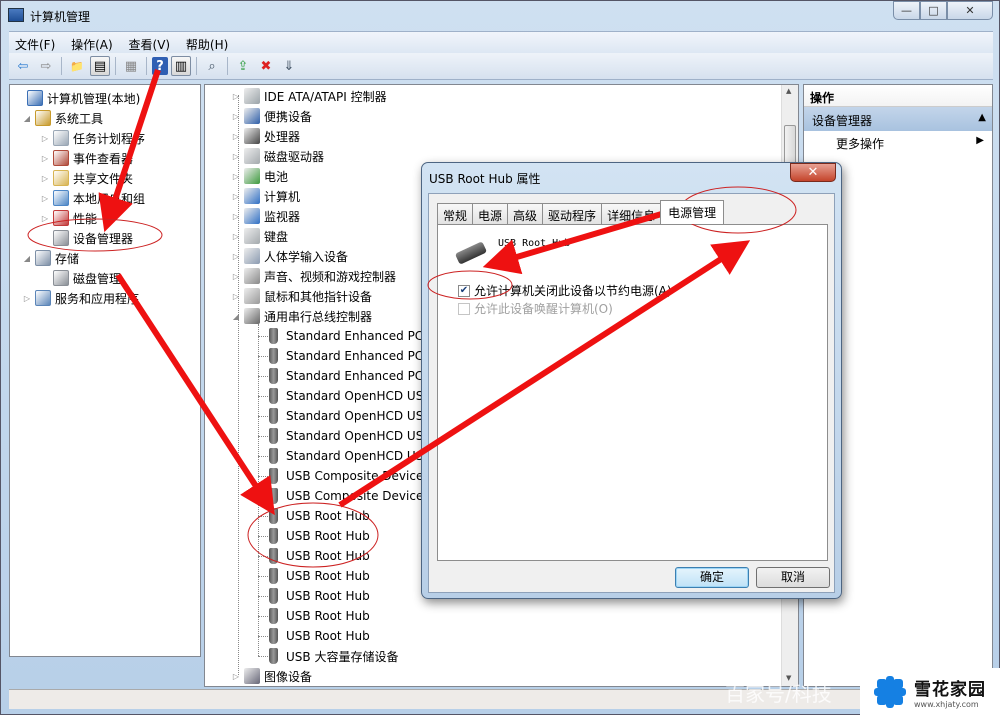  What do you see at coordinates (68, 218) in the screenshot?
I see `nav-item: ▷ 性能` at bounding box center [68, 218].